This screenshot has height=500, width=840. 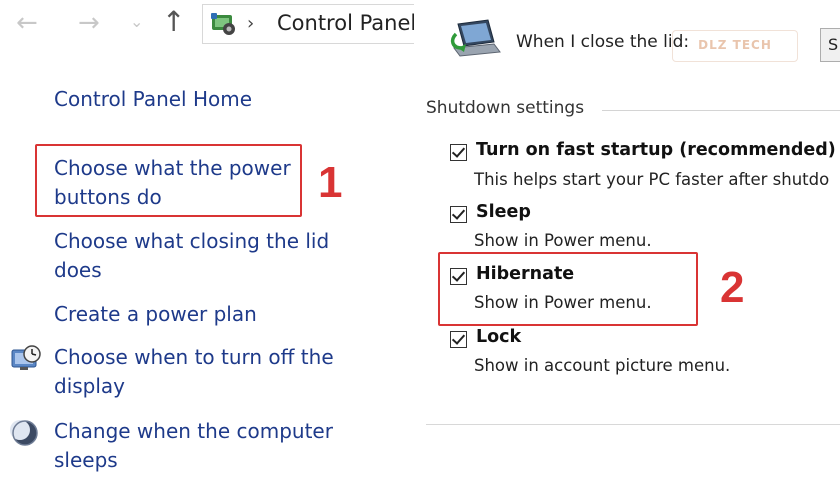 I want to click on panel-divider, so click(x=419, y=250).